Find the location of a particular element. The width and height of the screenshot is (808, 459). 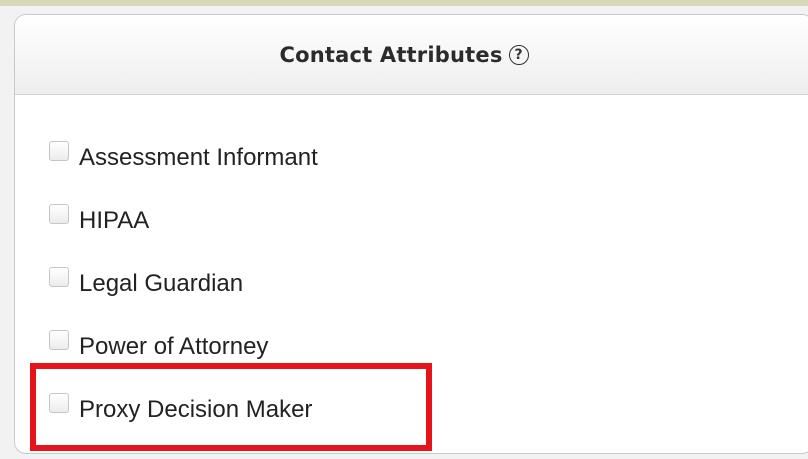

panel-title: Contact Attributes is located at coordinates (391, 54).